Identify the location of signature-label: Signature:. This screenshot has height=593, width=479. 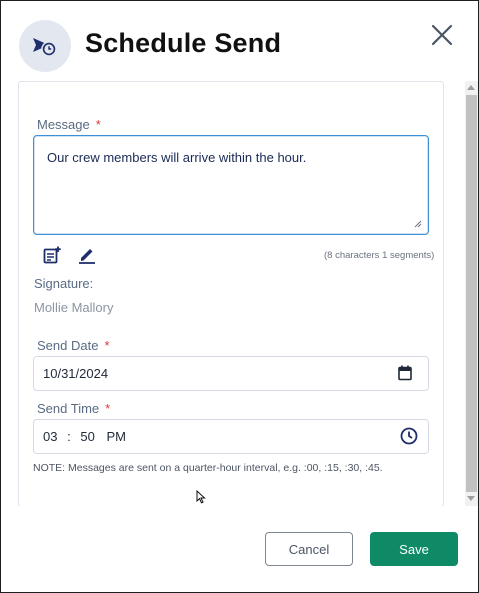
(64, 283).